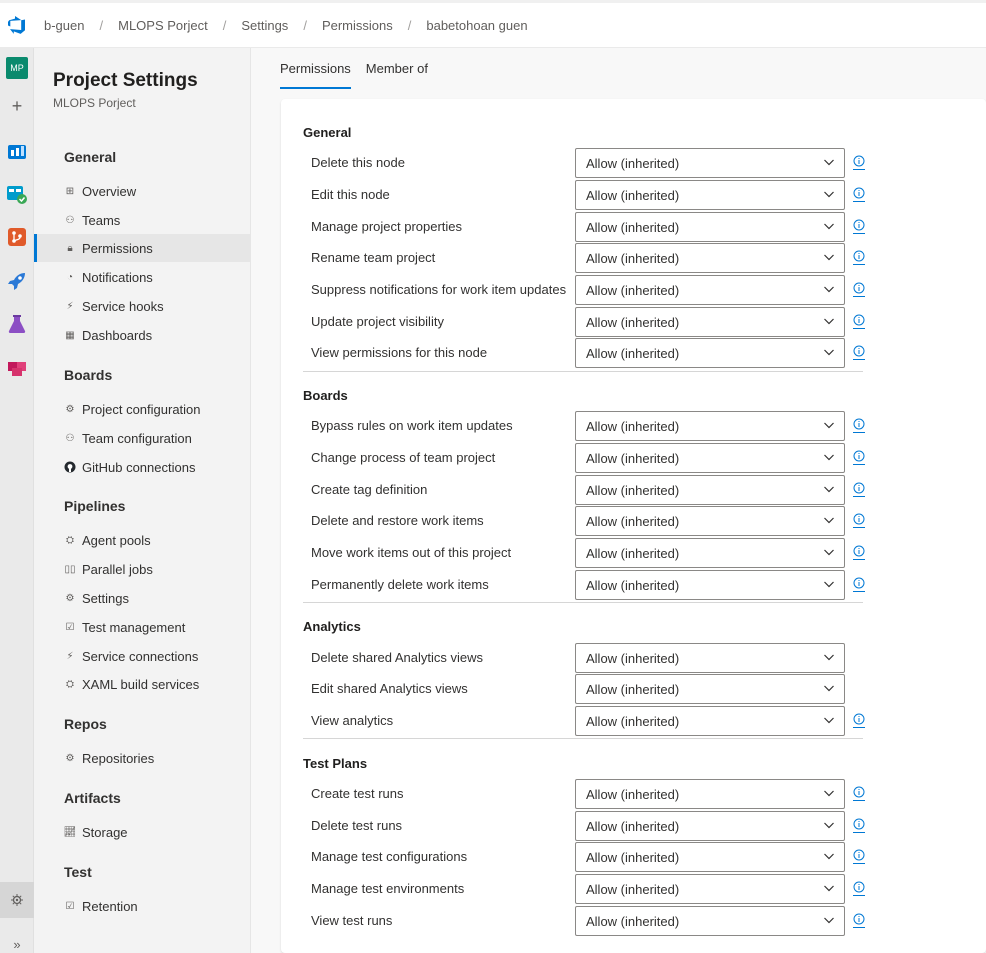 The height and width of the screenshot is (953, 986). Describe the element at coordinates (17, 939) in the screenshot. I see `expand-rail-chevron-icon: »` at that location.